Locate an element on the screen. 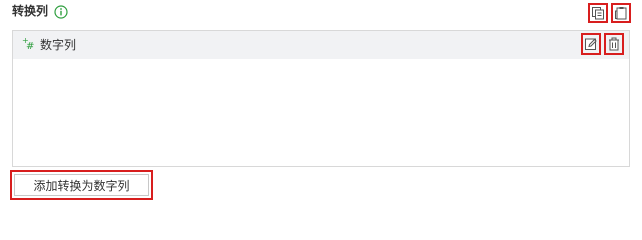  numeric-add-icon: + # is located at coordinates (30, 44).